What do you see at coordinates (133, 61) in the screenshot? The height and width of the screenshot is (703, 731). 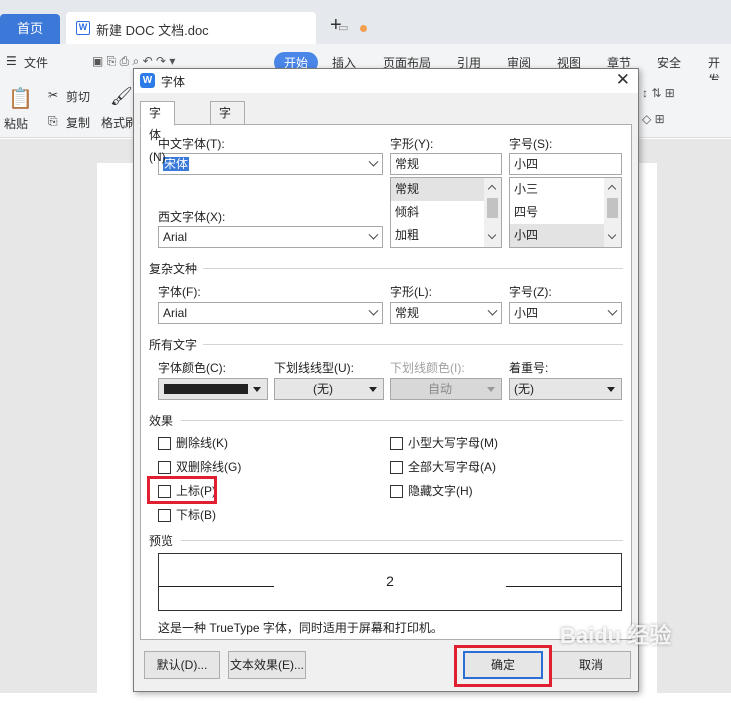 I see `quick-access-icons: ▣ ⎘ ⎙ ⌕ ↶ ↷ ▾` at bounding box center [133, 61].